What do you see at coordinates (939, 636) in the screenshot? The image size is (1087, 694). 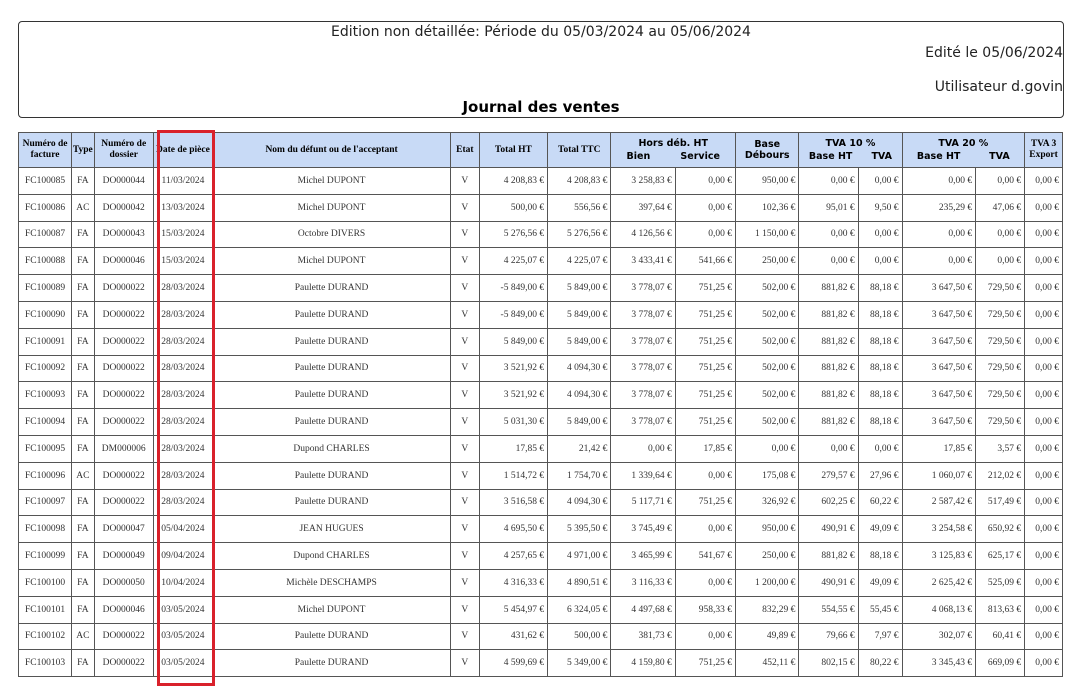 I see `cell-tva20-base: 302,07 €` at bounding box center [939, 636].